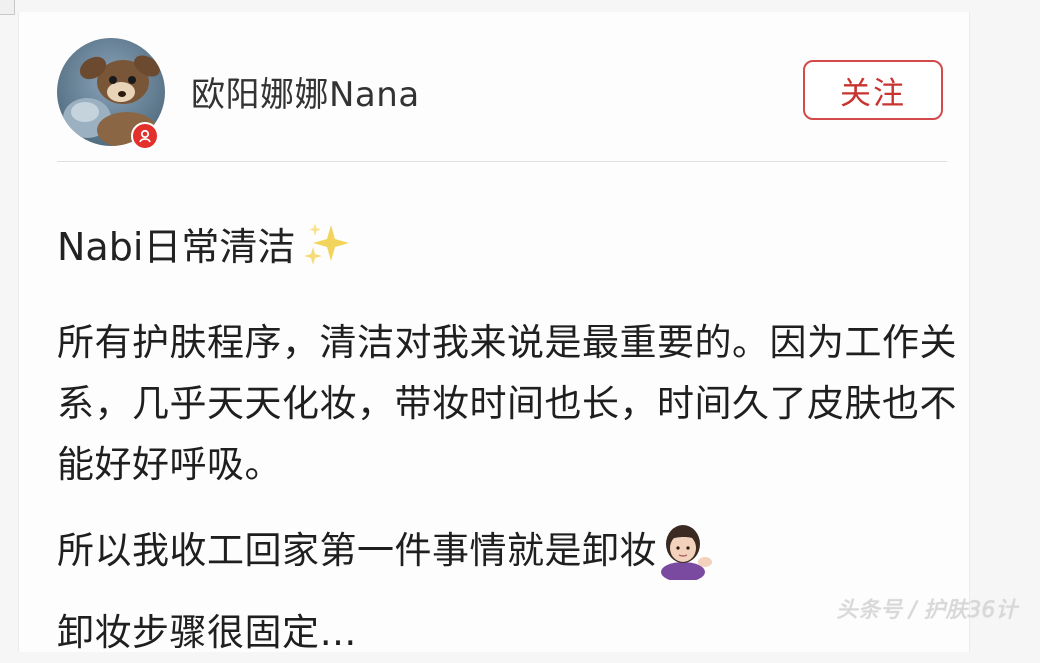 The image size is (1040, 663). I want to click on verified-badge-icon, so click(145, 136).